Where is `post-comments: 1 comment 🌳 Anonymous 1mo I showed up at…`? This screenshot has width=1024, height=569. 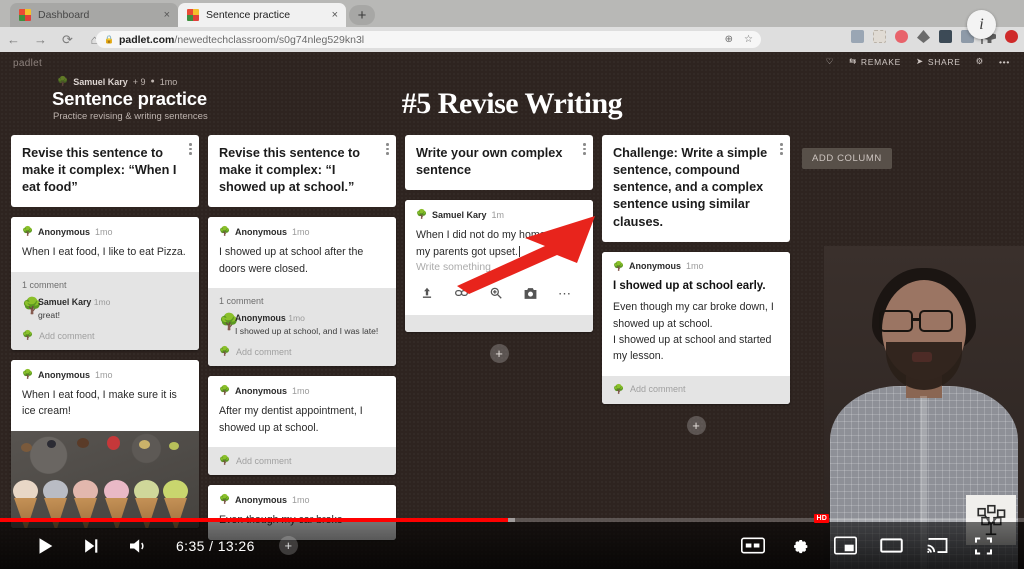 post-comments: 1 comment 🌳 Anonymous 1mo I showed up at… is located at coordinates (302, 327).